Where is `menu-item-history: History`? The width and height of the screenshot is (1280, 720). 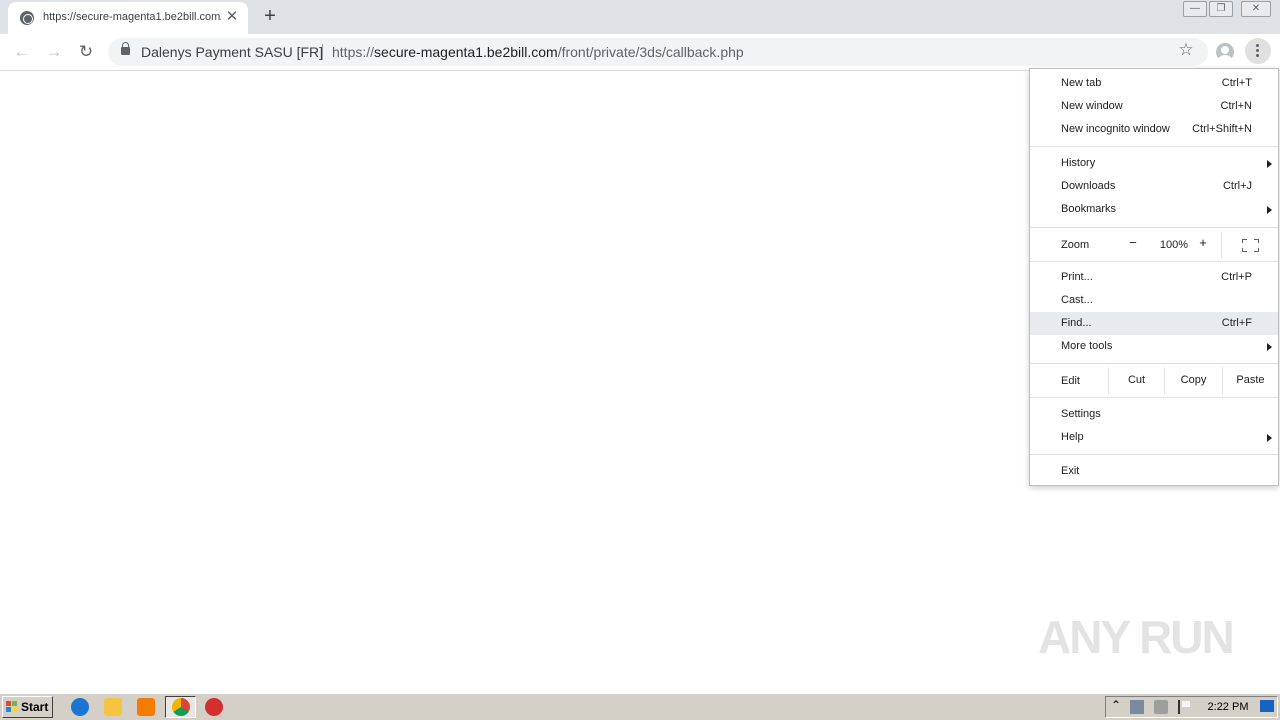 menu-item-history: History is located at coordinates (1154, 163).